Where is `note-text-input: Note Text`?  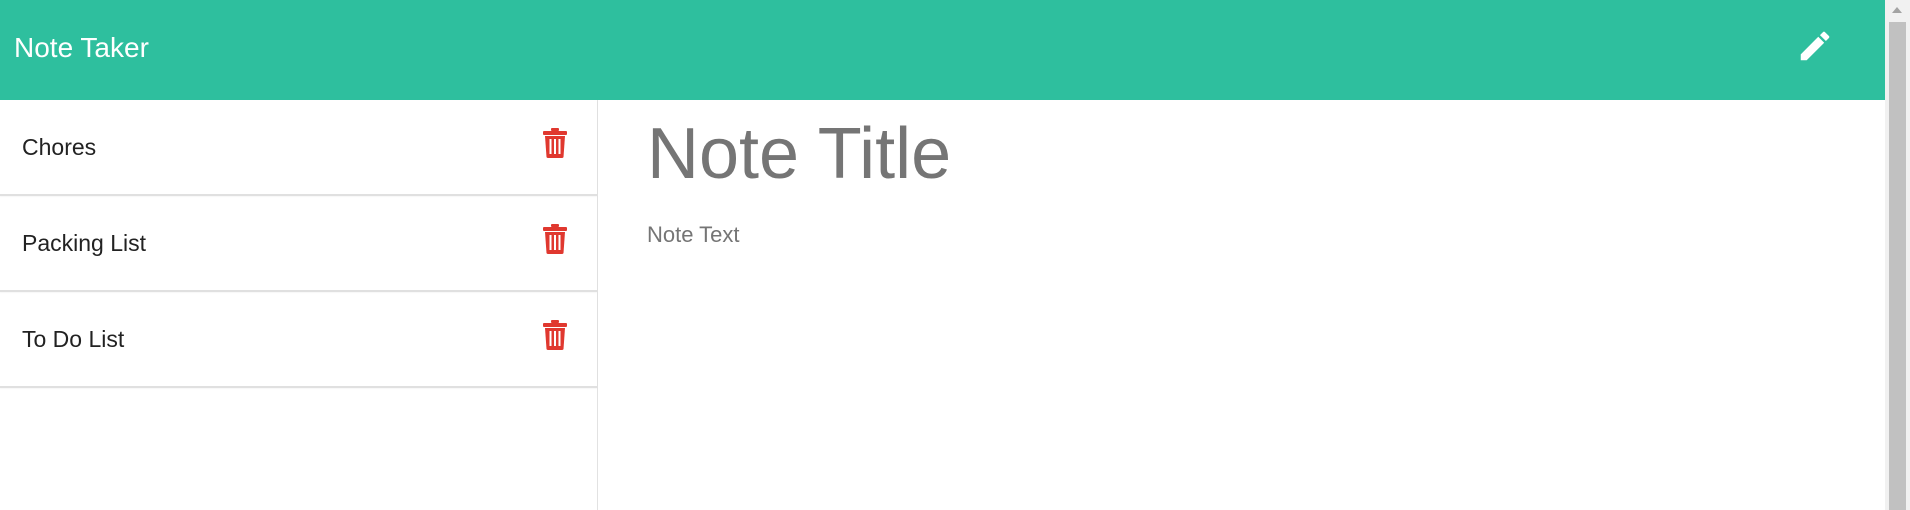
note-text-input: Note Text is located at coordinates (693, 235).